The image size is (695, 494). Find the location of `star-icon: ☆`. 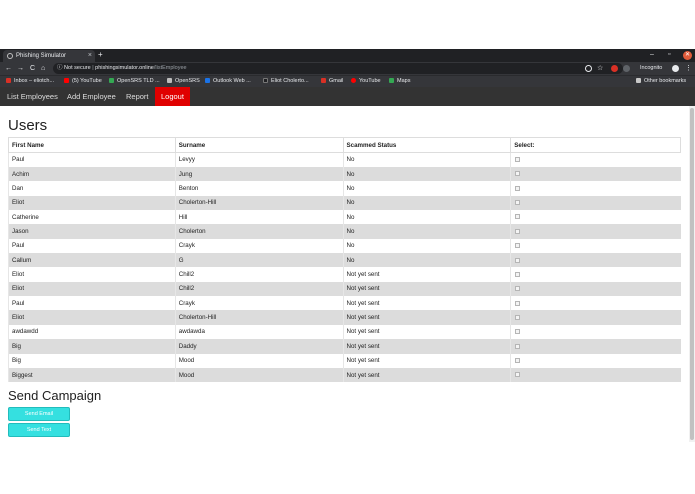

star-icon: ☆ is located at coordinates (600, 68).